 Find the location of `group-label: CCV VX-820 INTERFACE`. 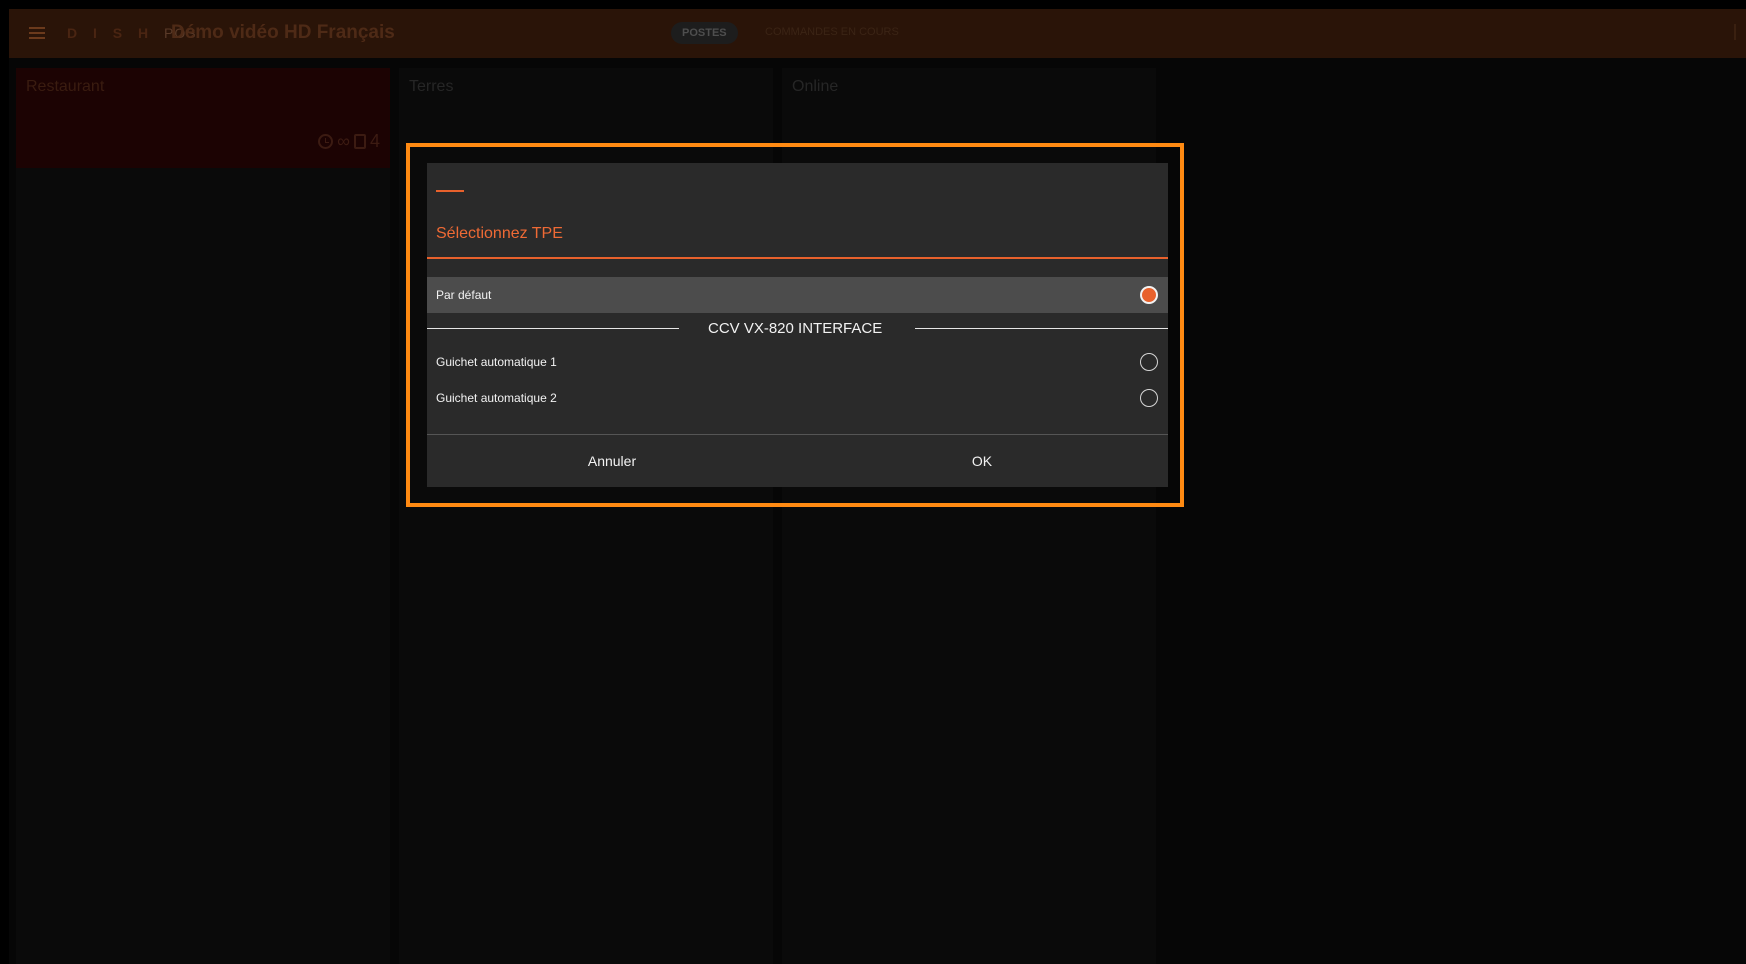

group-label: CCV VX-820 INTERFACE is located at coordinates (795, 328).